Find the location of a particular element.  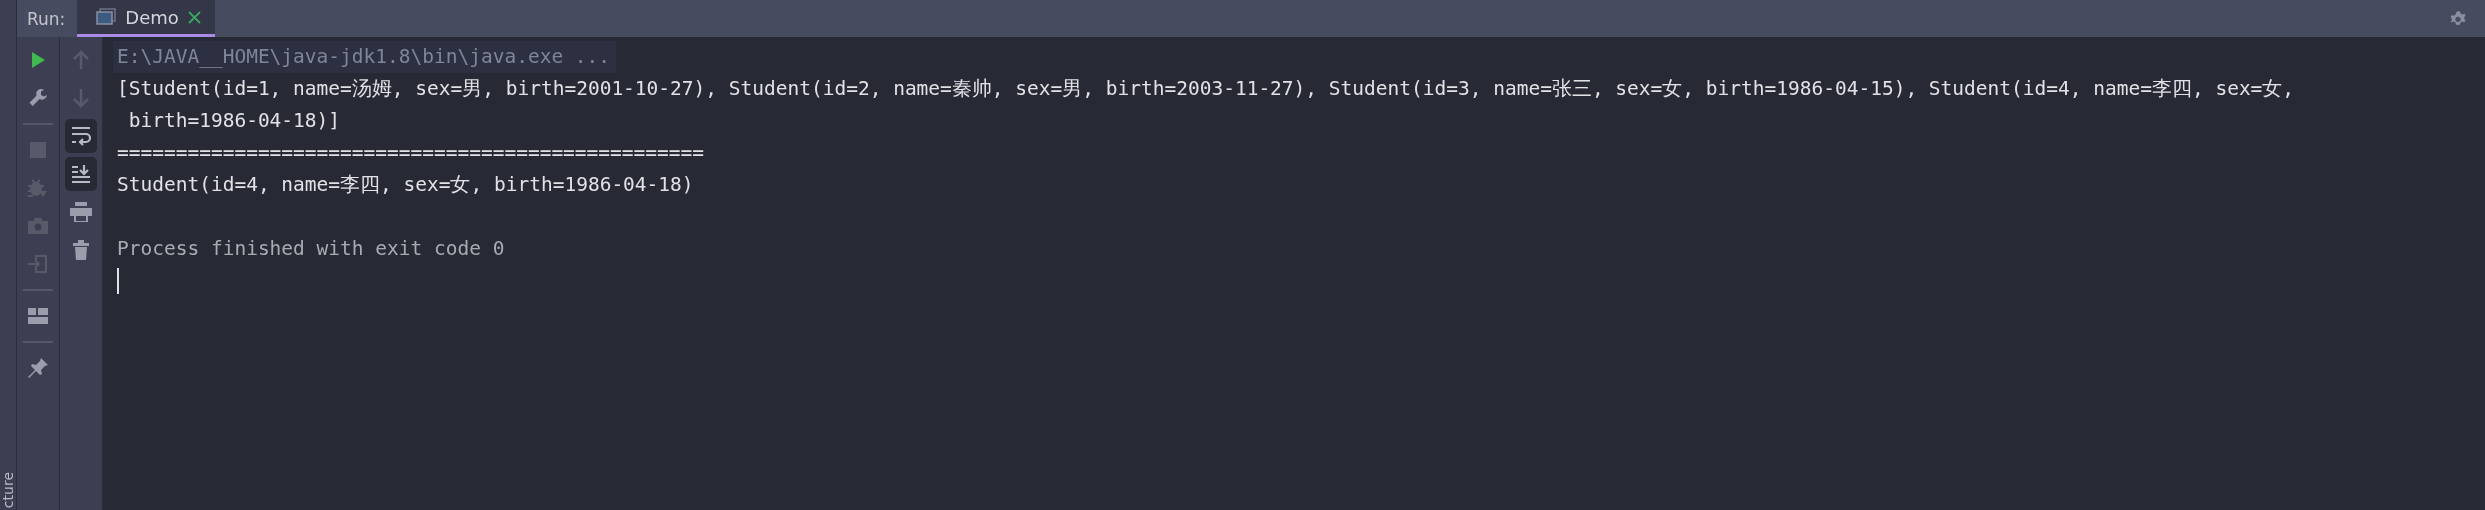

trash-icon is located at coordinates (81, 250).